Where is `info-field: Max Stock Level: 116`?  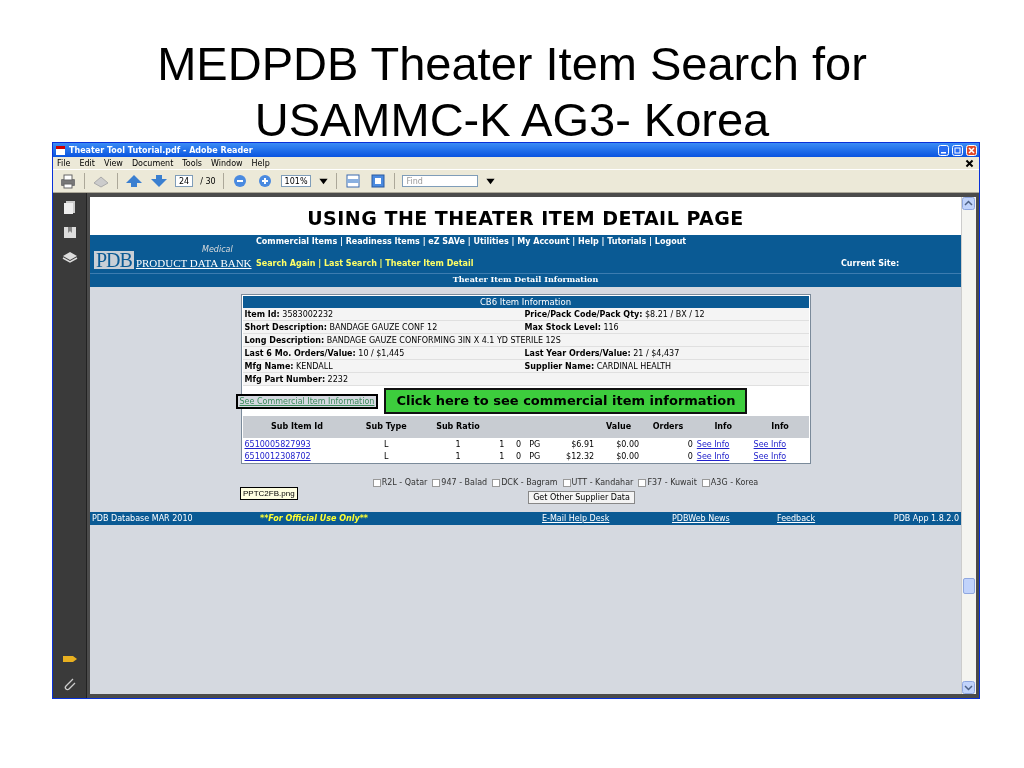 info-field: Max Stock Level: 116 is located at coordinates (666, 327).